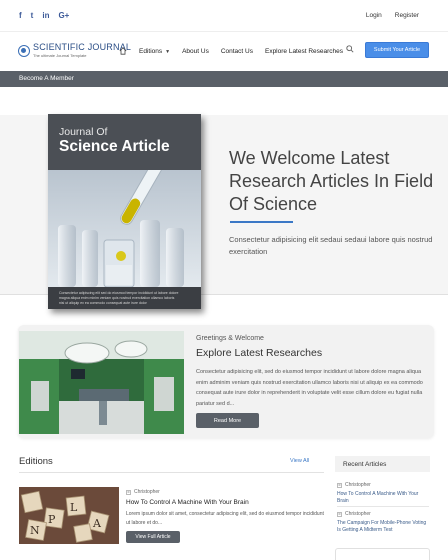 This screenshot has width=448, height=560. I want to click on social-links: f t in G+, so click(44, 15).